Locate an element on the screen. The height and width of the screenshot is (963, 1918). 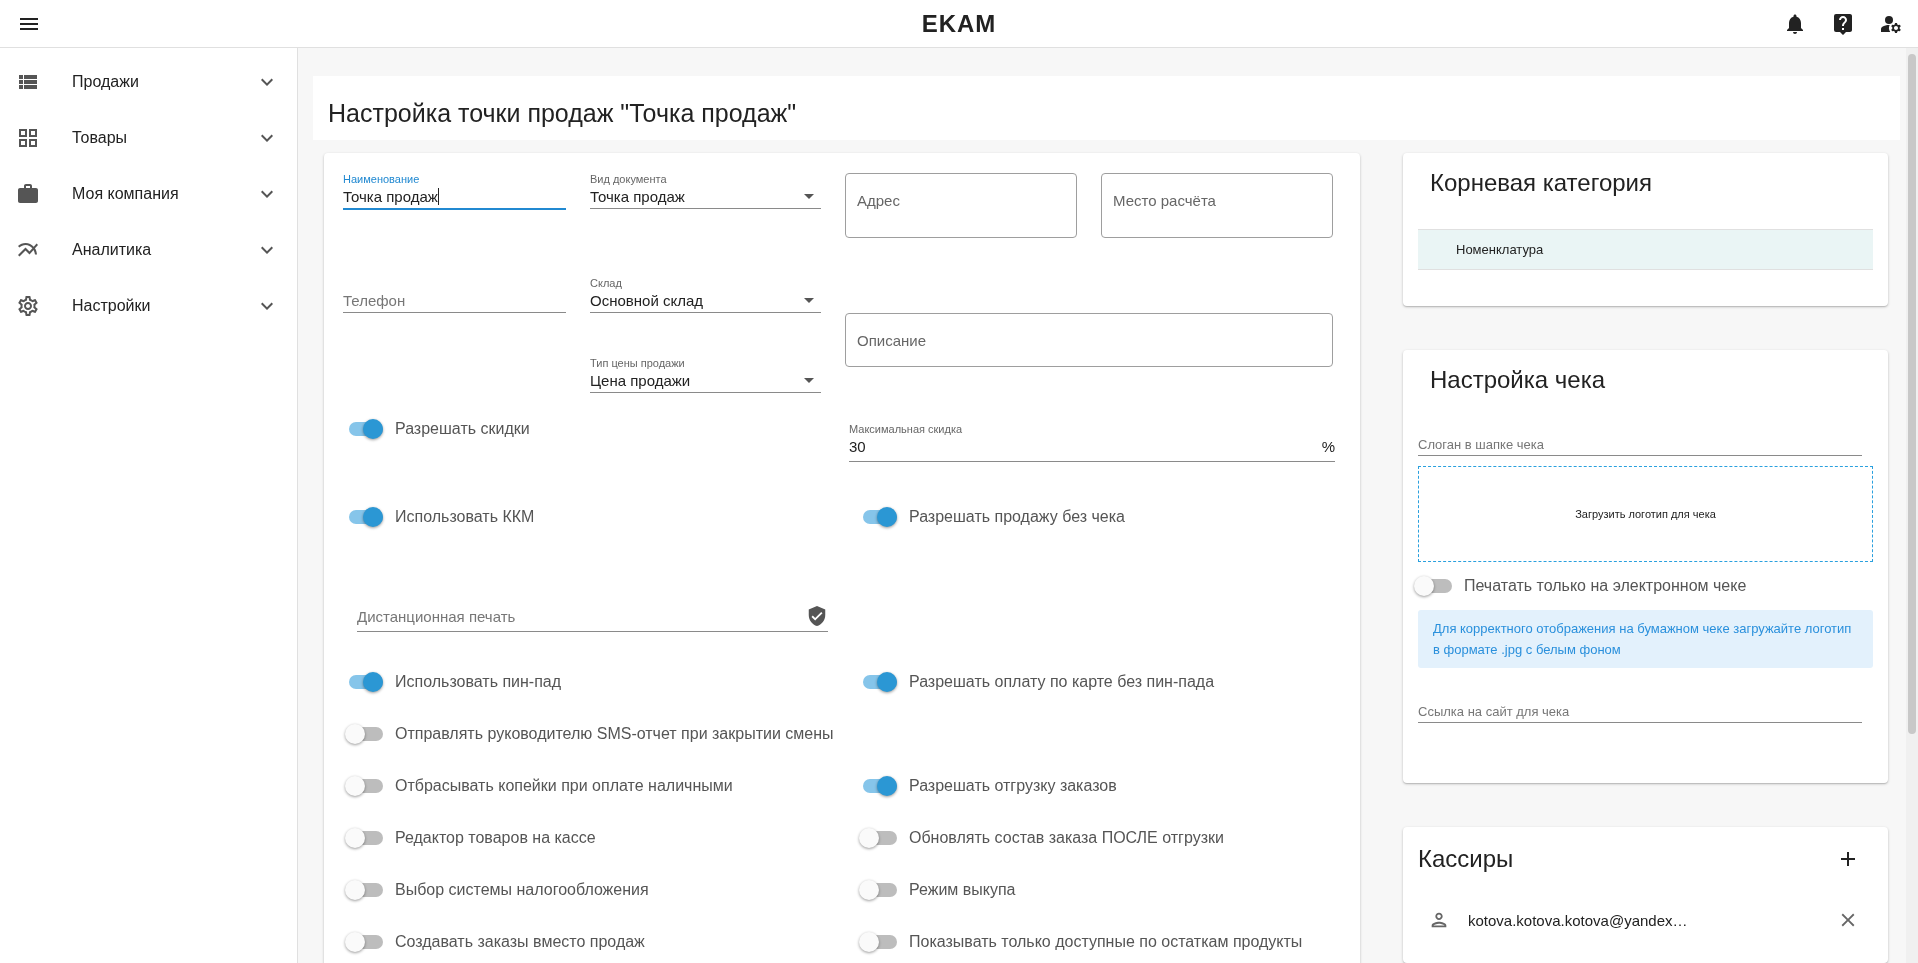
toggle-label: Разрешать продажу без чека is located at coordinates (1017, 517).